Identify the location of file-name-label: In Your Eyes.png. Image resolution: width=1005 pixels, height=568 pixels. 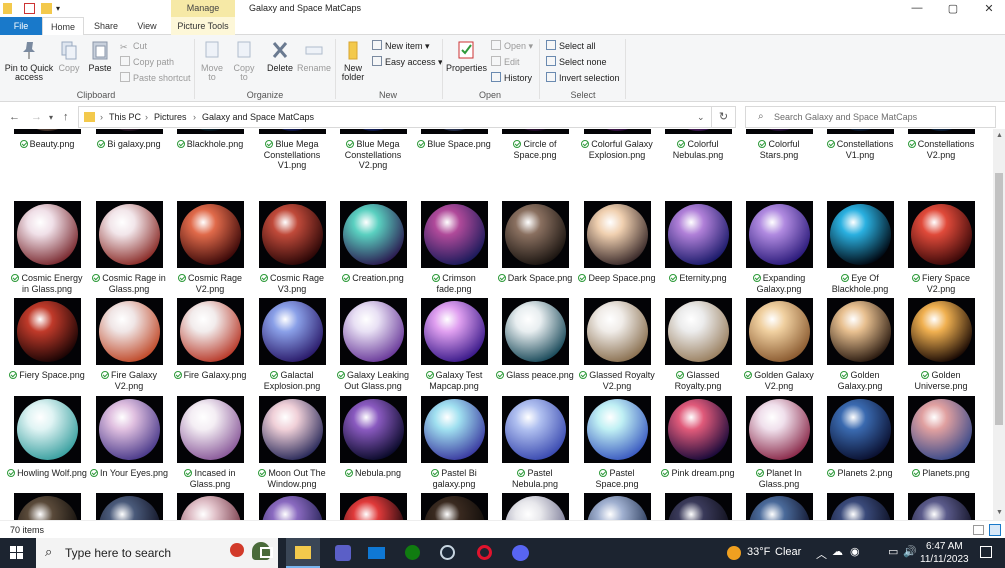
(129, 473).